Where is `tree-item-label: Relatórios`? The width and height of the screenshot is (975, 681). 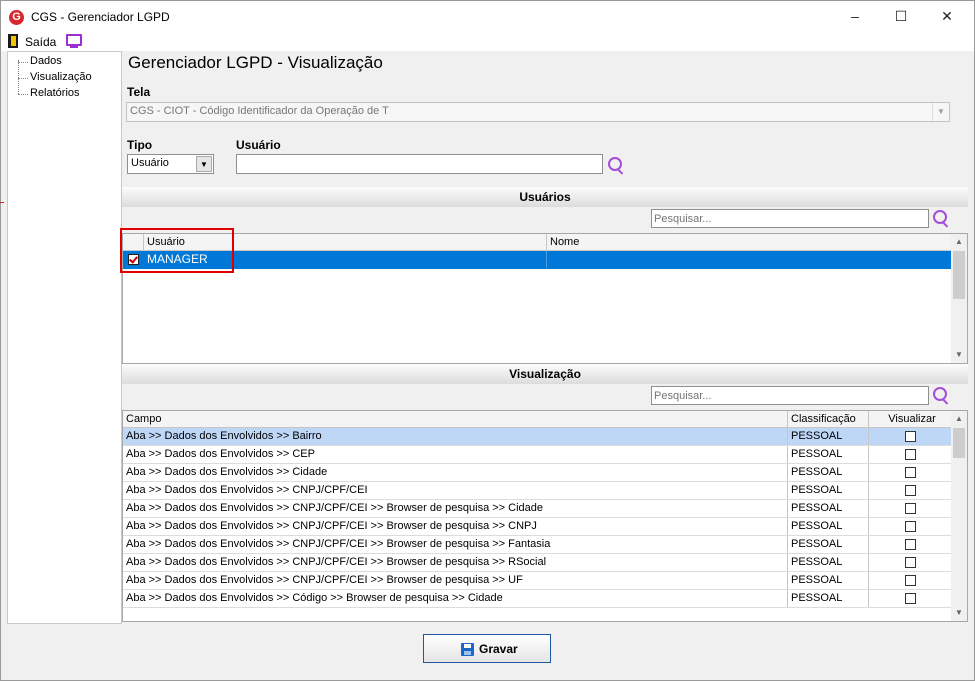 tree-item-label: Relatórios is located at coordinates (55, 93).